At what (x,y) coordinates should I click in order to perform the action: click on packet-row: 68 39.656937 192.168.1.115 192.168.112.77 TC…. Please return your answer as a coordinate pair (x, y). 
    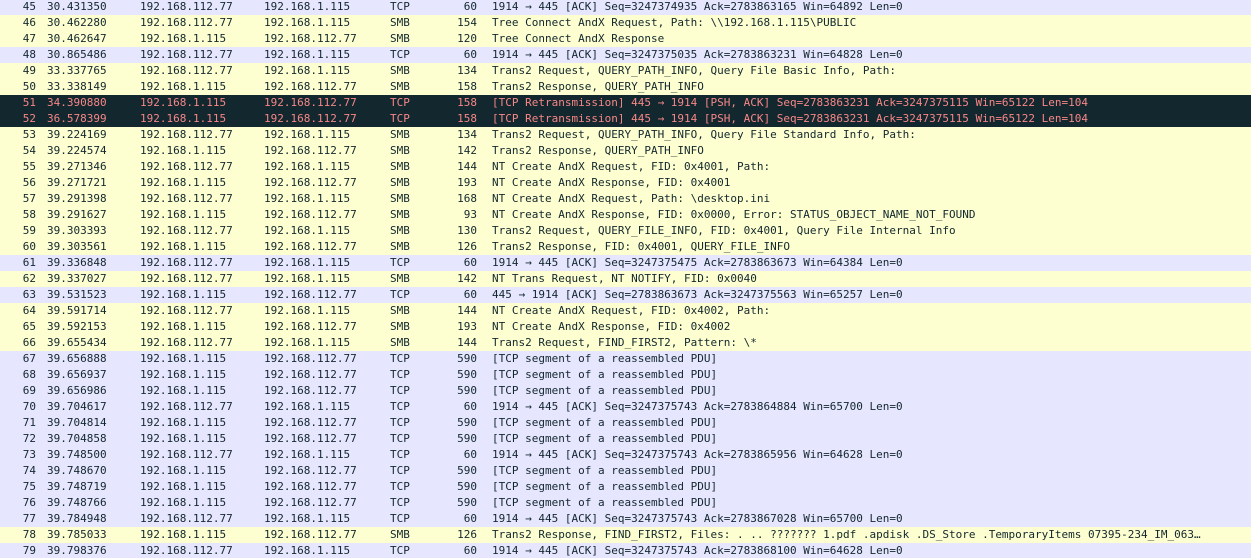
    Looking at the image, I should click on (625, 375).